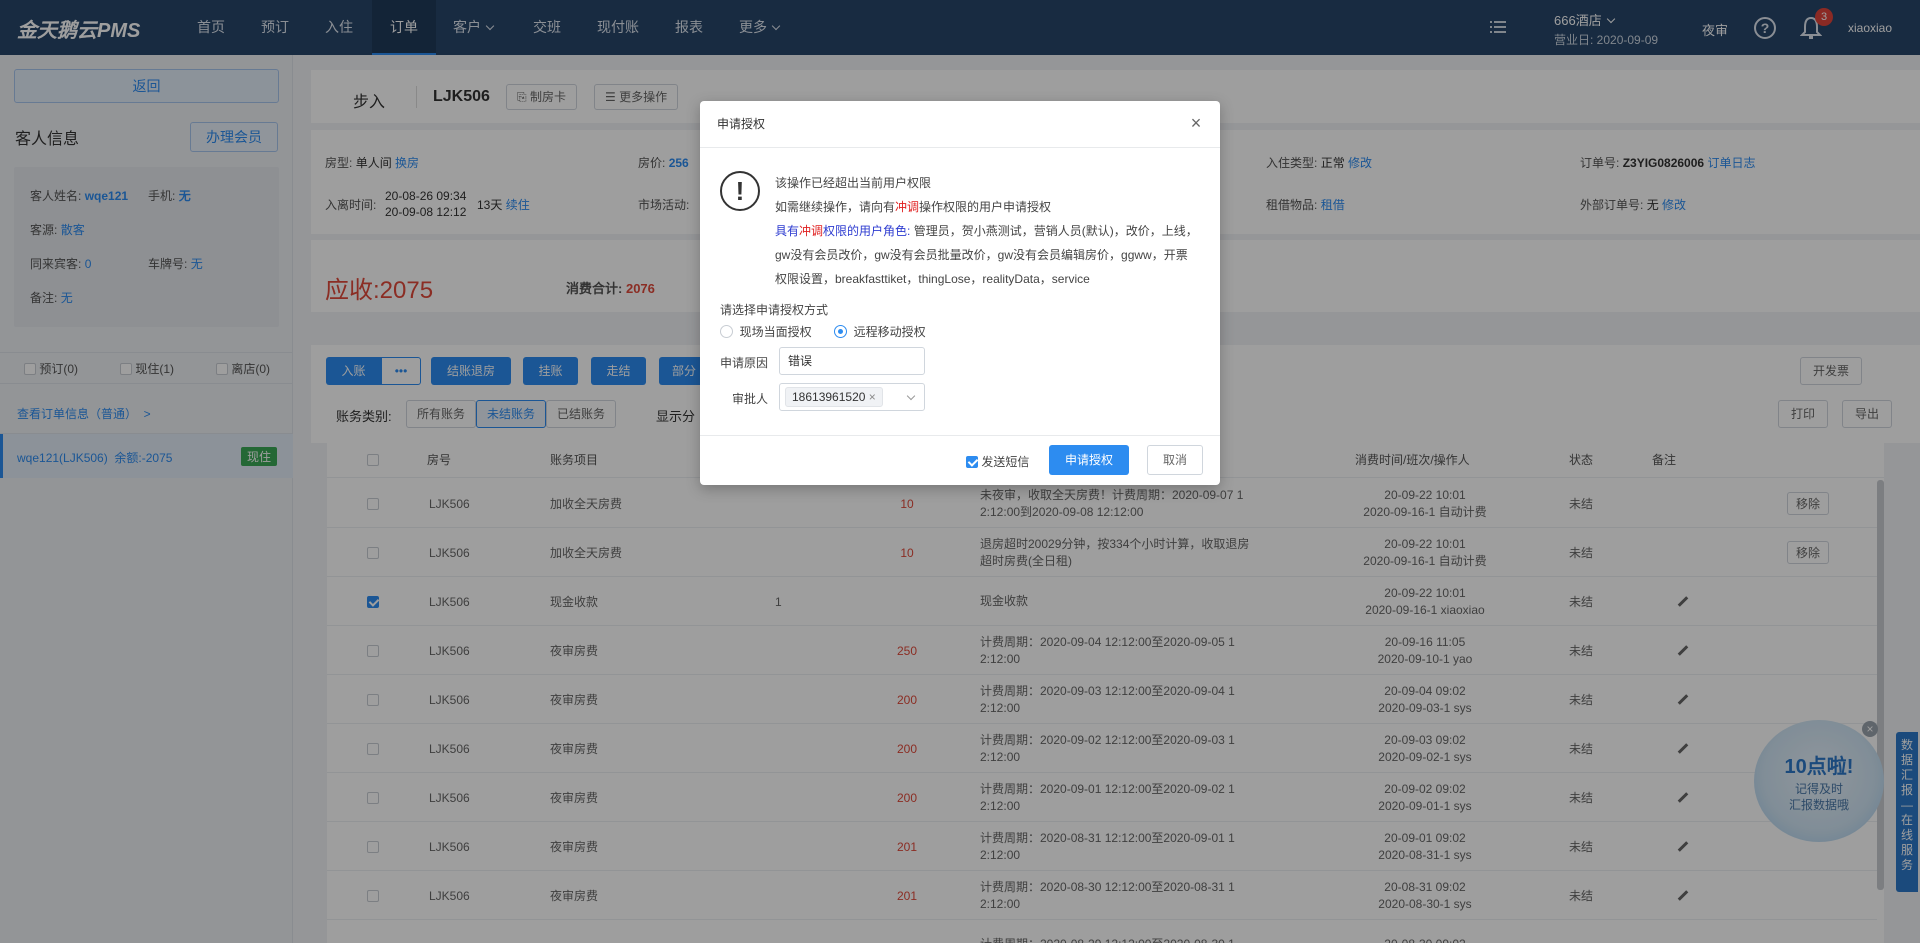 The height and width of the screenshot is (943, 1920). What do you see at coordinates (960, 435) in the screenshot?
I see `divider` at bounding box center [960, 435].